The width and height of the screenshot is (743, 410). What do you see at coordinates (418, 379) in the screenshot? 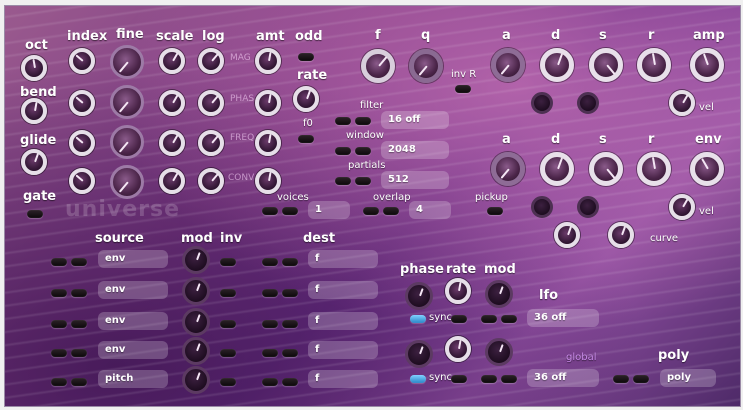
I see `lfo2-sync-toggle` at bounding box center [418, 379].